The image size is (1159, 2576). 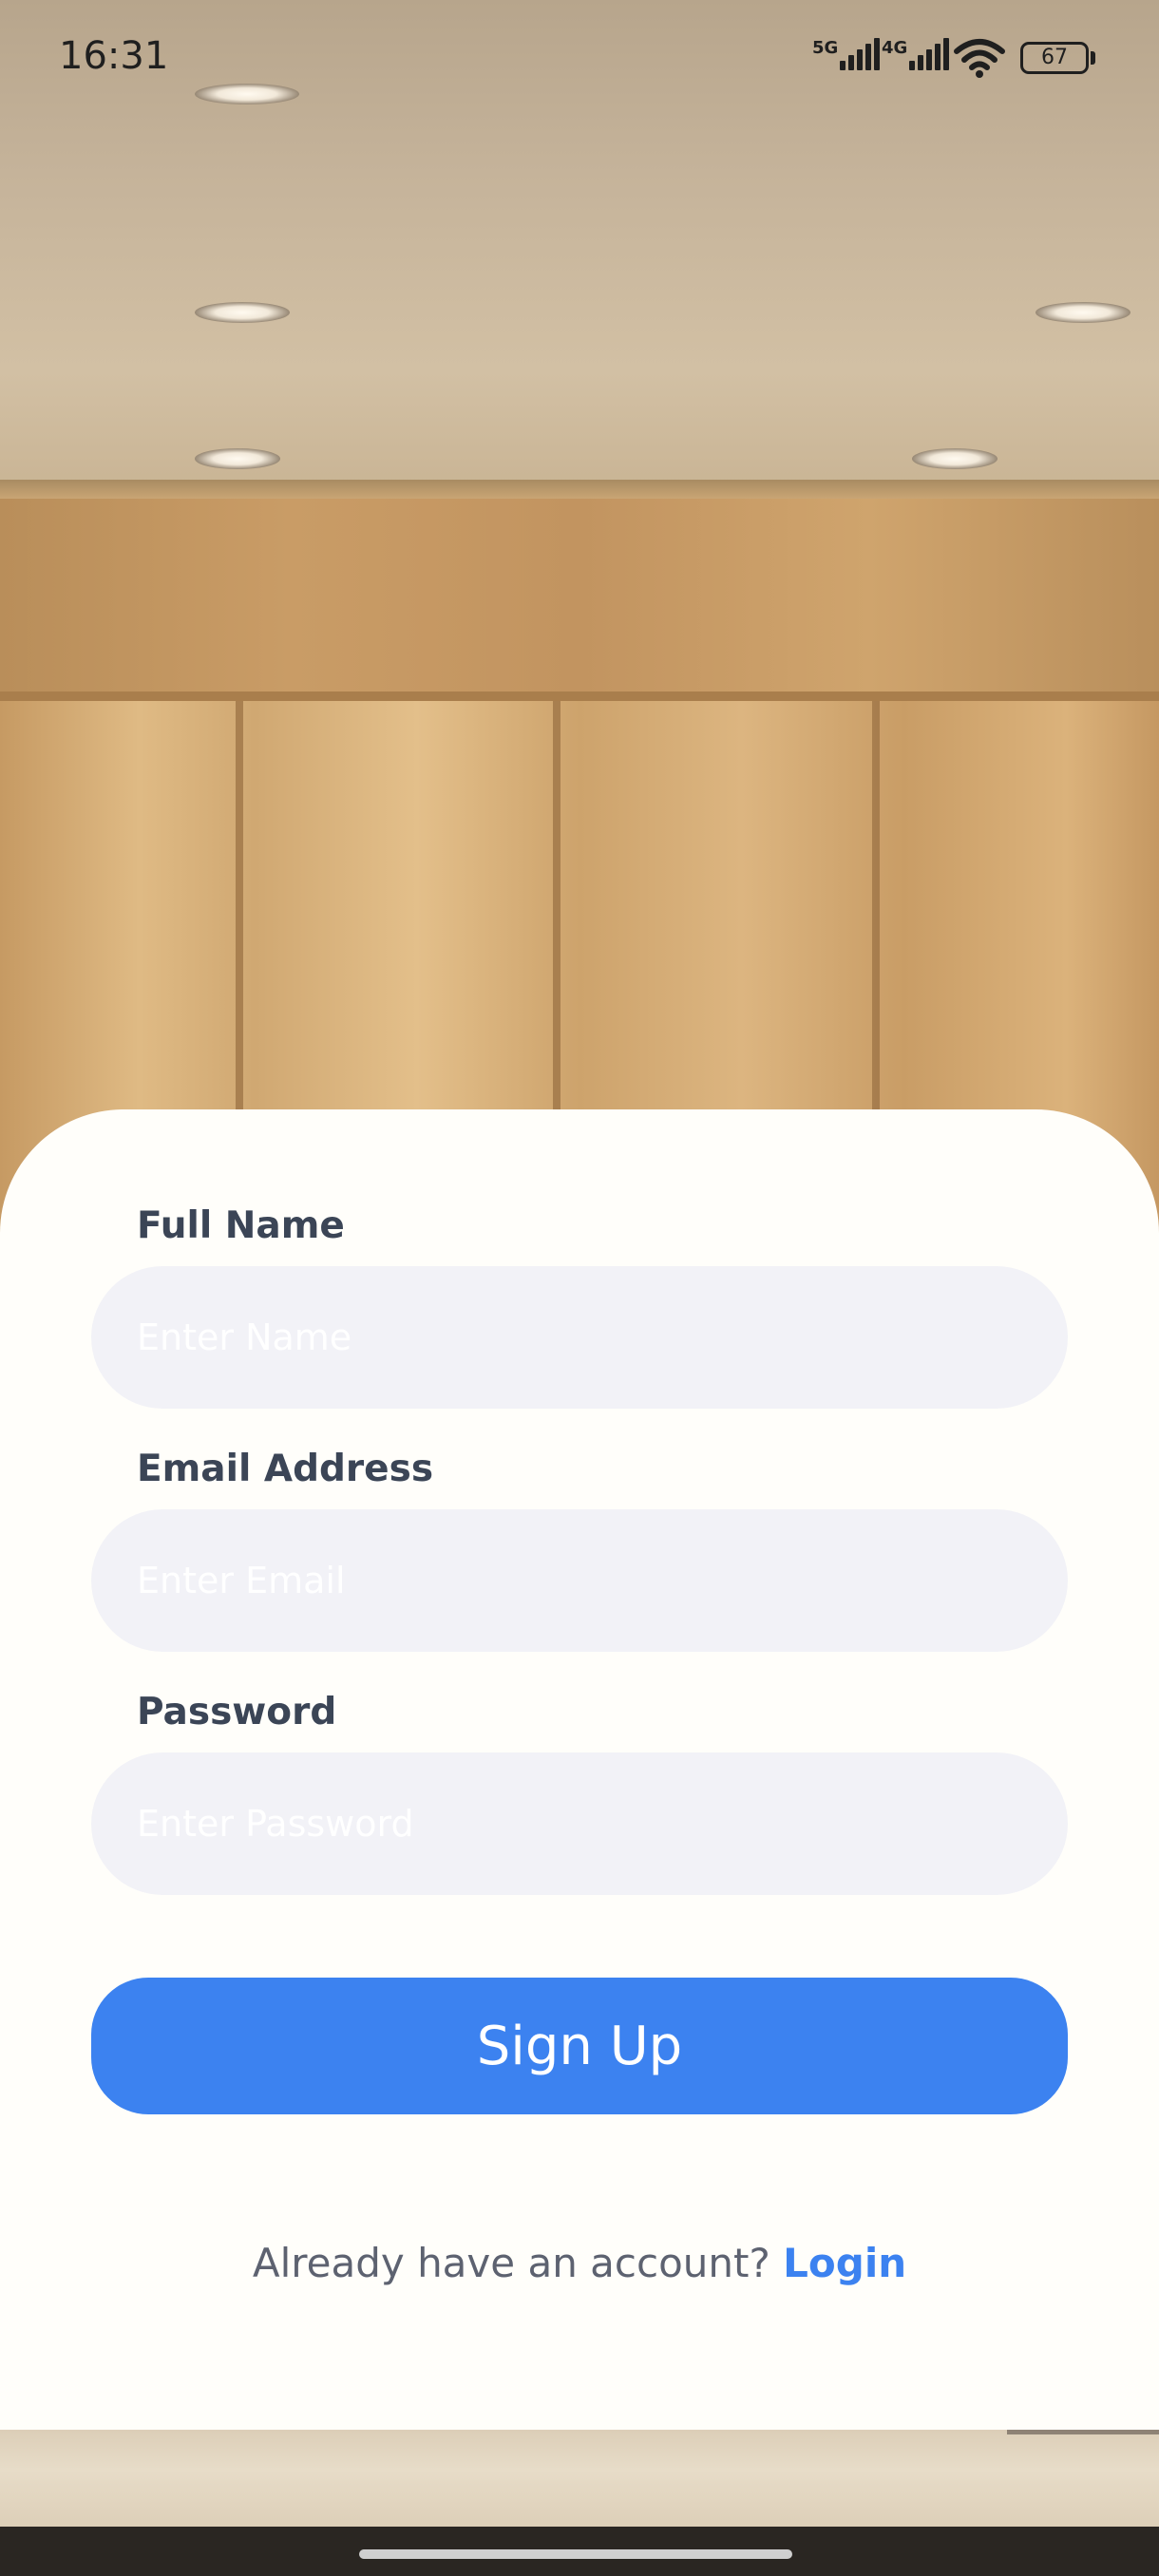 What do you see at coordinates (917, 54) in the screenshot?
I see `cellular-signal-4g-icon: 4G` at bounding box center [917, 54].